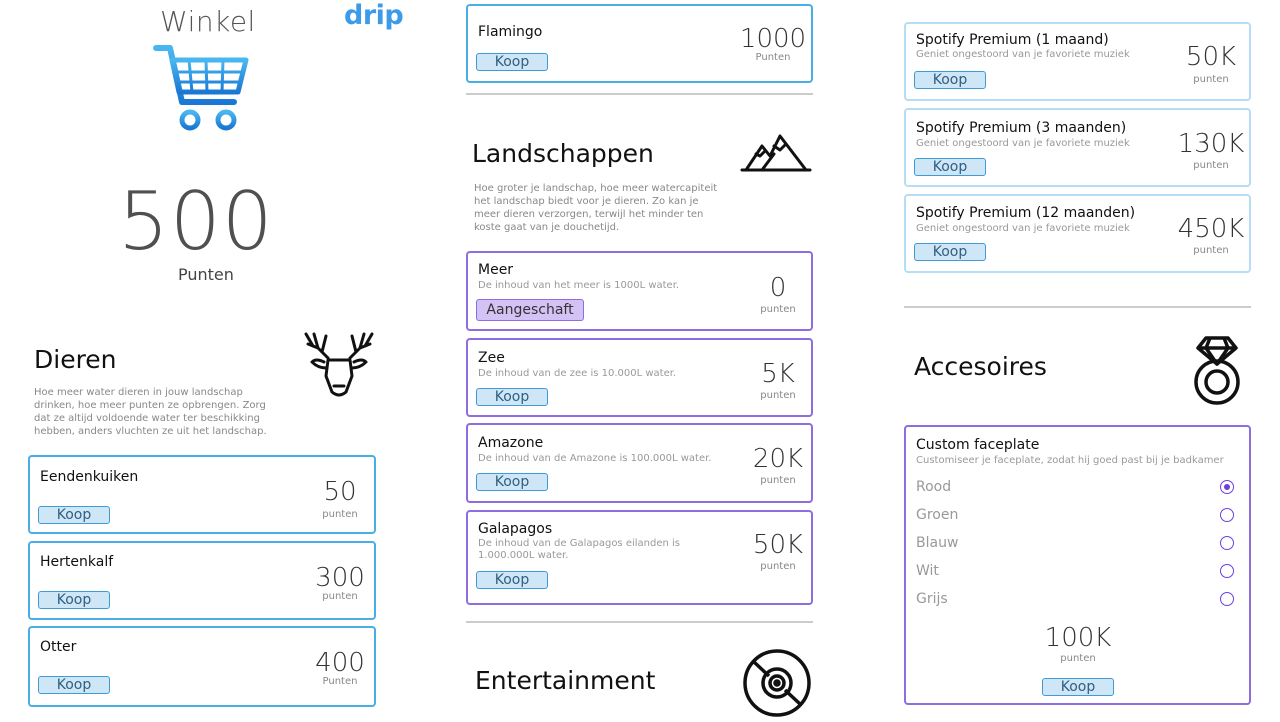 This screenshot has width=1280, height=722. I want to click on color-option-label: Groen, so click(937, 515).